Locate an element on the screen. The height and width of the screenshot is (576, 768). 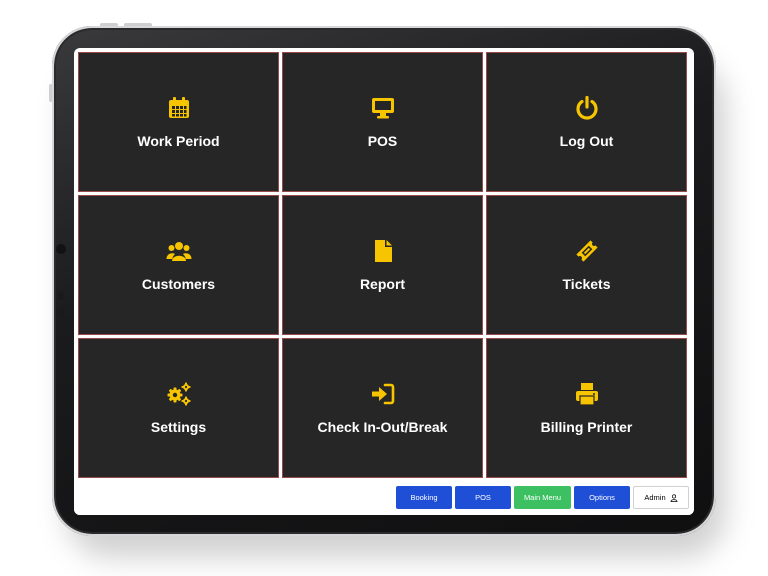
customers-label: Customers is located at coordinates (178, 284).